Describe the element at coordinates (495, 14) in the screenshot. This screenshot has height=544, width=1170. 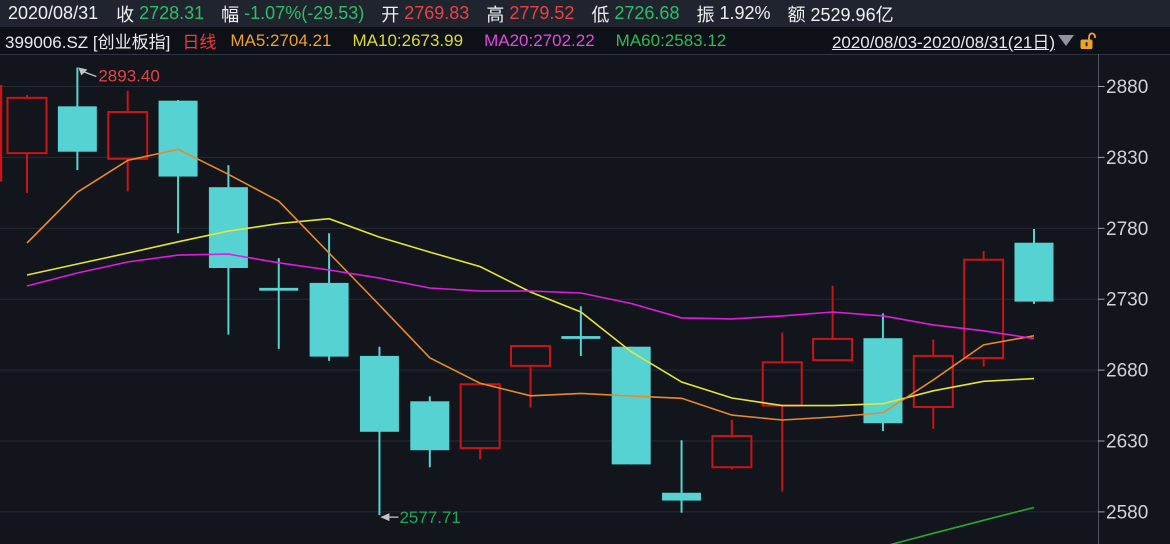
I see `field-label: 高` at that location.